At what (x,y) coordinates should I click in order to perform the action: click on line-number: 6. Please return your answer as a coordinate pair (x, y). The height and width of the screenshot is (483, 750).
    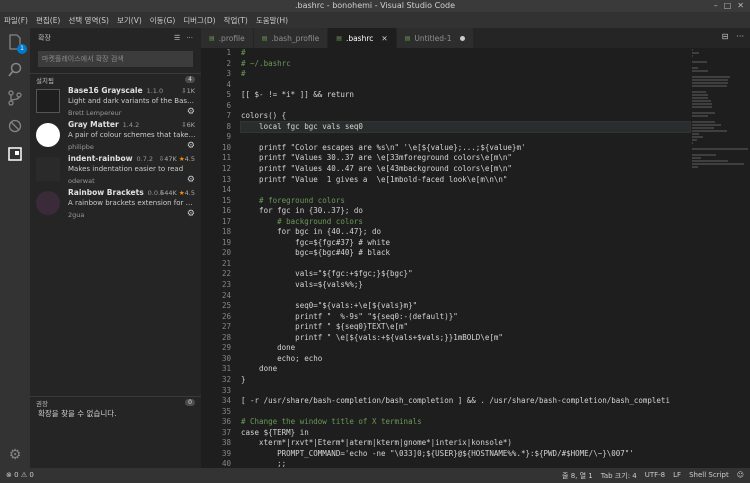
    Looking at the image, I should click on (228, 105).